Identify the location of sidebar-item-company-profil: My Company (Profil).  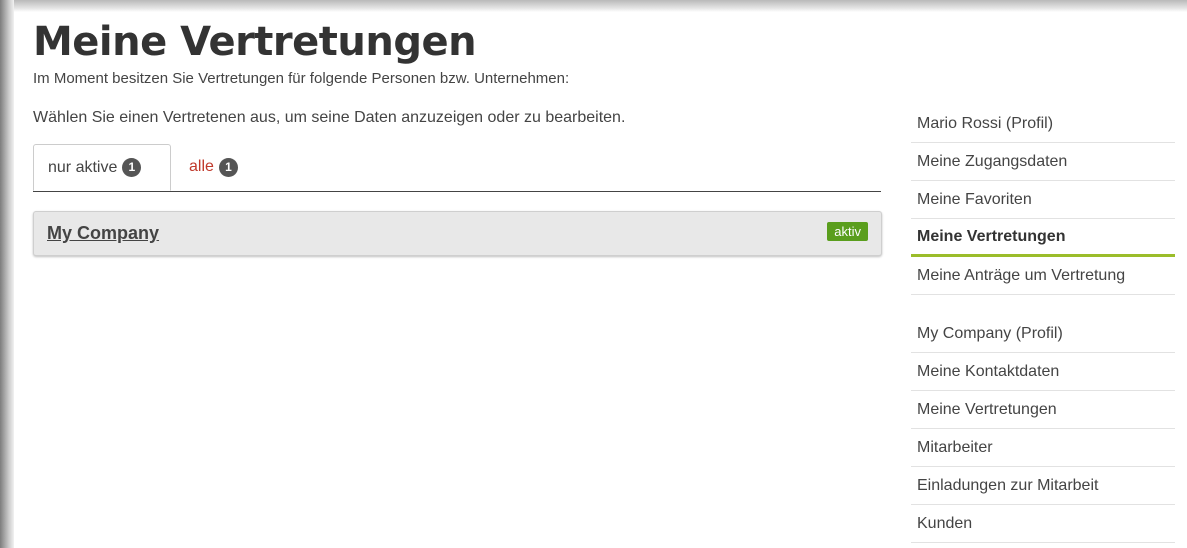
(1043, 334).